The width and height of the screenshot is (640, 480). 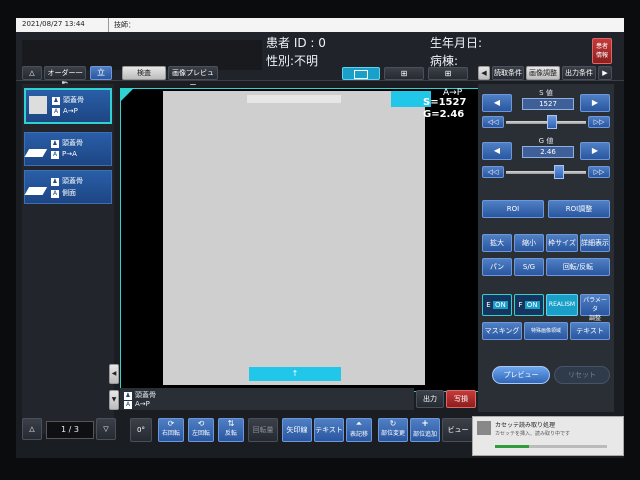 I want to click on rotate-right-button: ⟳ 右回転, so click(x=171, y=430).